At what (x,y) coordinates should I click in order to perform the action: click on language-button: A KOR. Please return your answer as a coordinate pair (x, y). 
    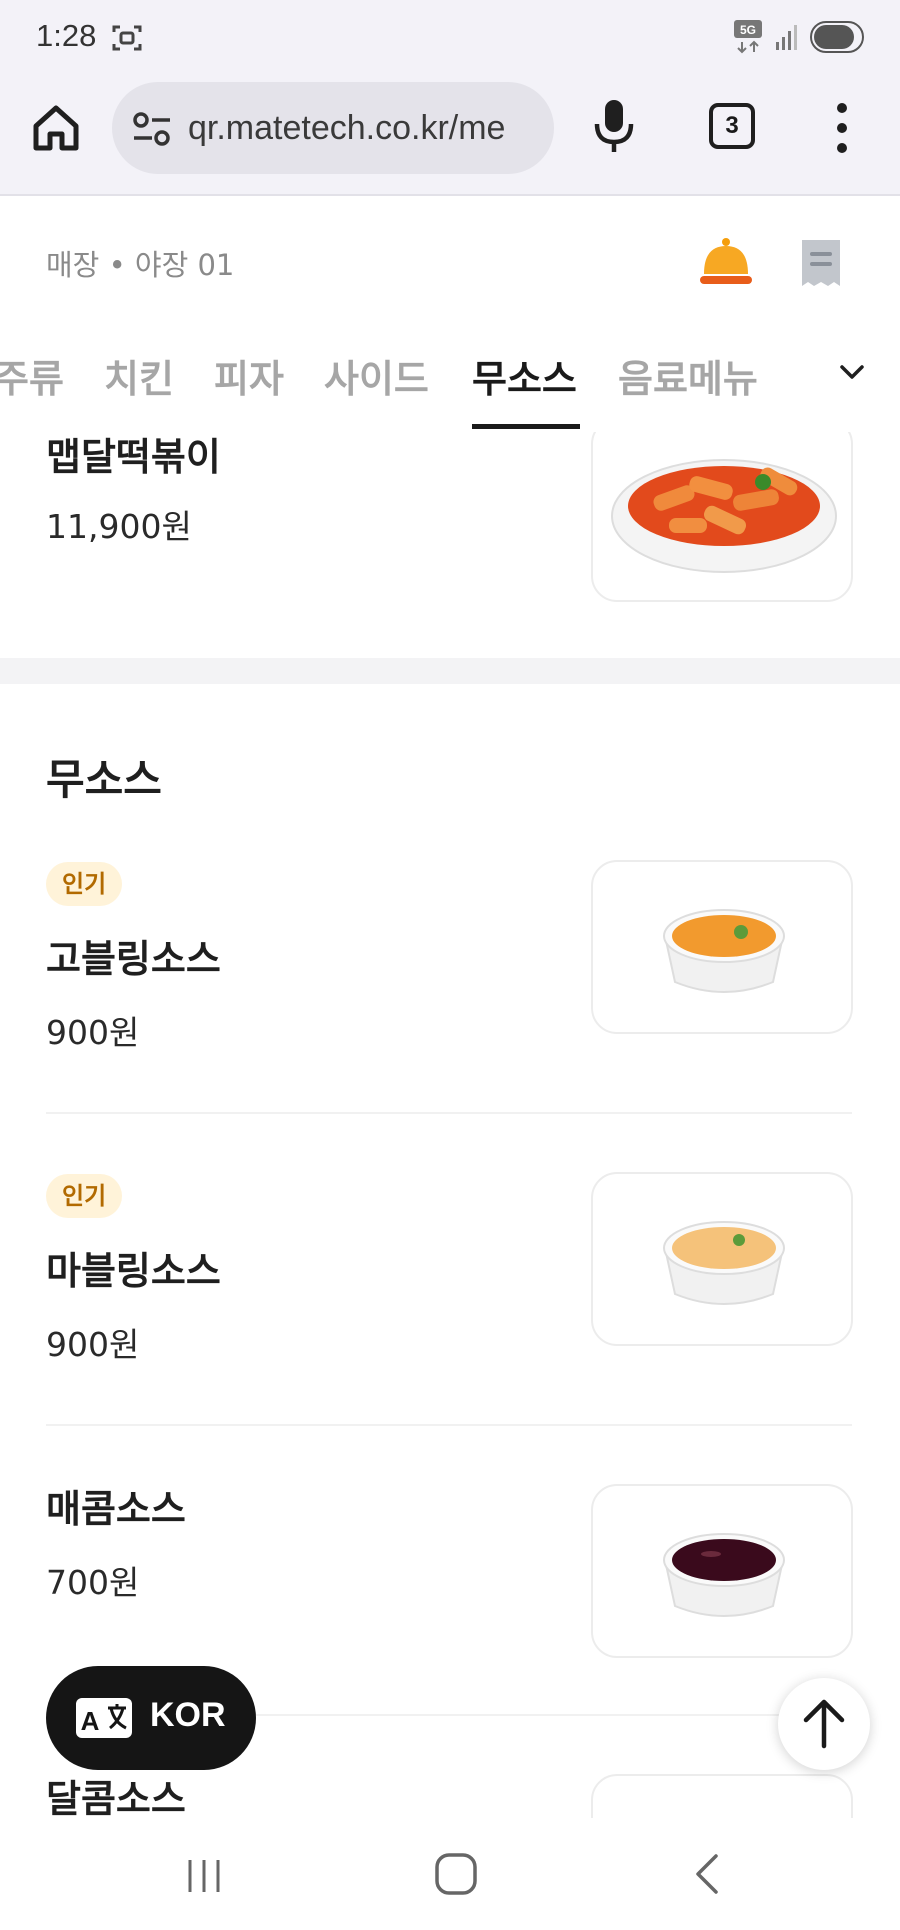
    Looking at the image, I should click on (151, 1718).